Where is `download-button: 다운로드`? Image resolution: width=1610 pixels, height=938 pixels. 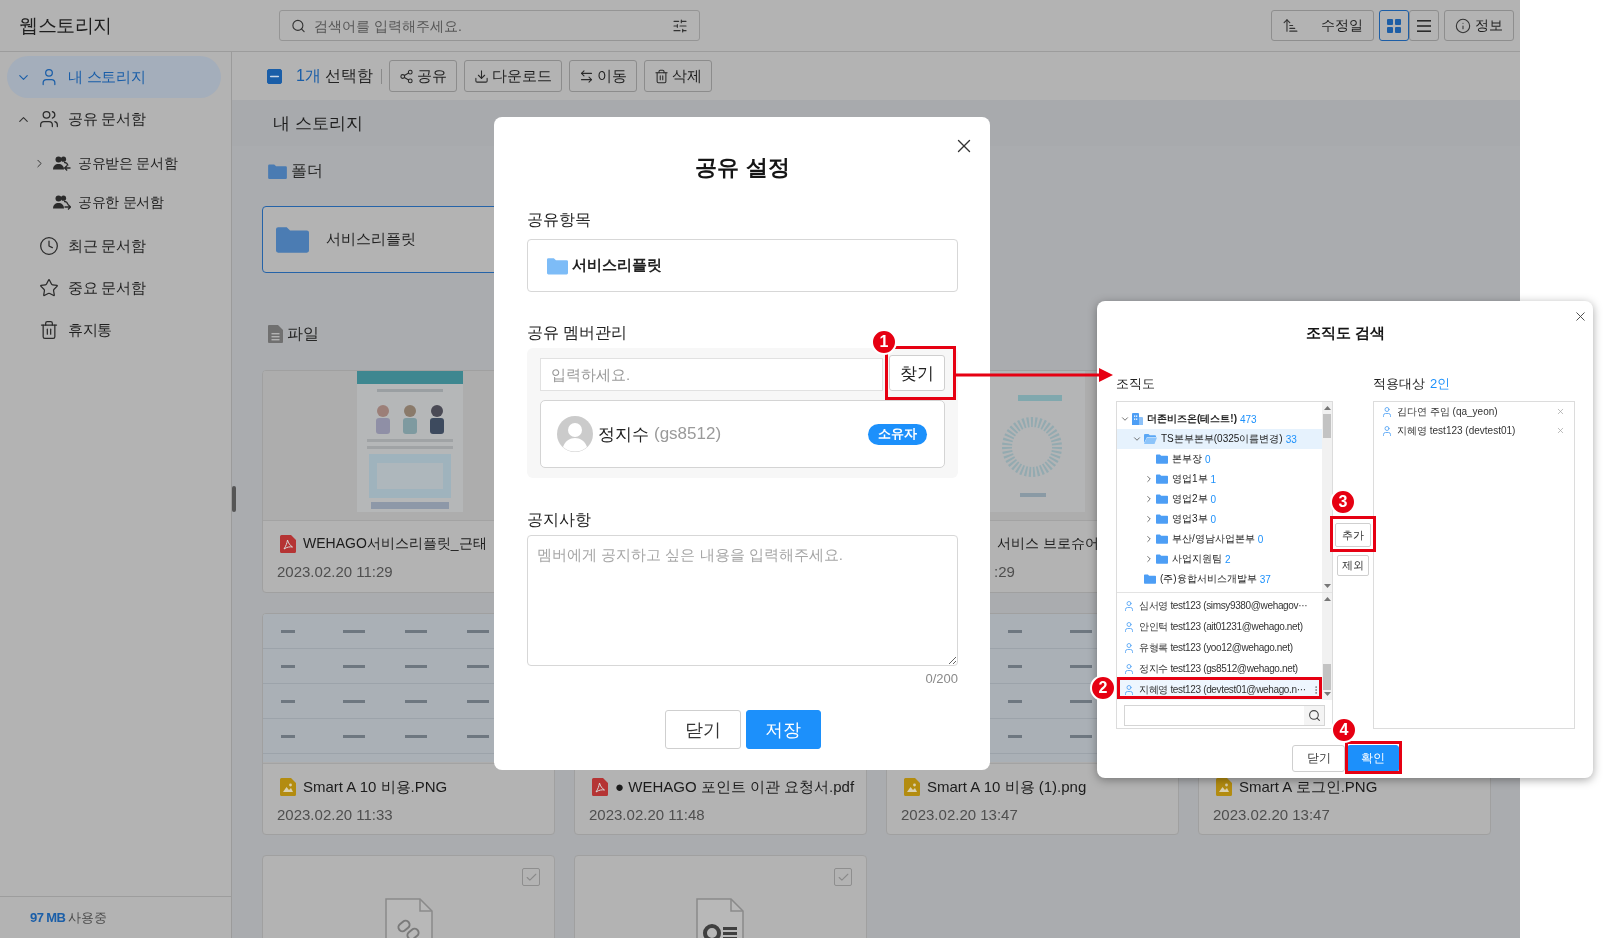
download-button: 다운로드 is located at coordinates (512, 76).